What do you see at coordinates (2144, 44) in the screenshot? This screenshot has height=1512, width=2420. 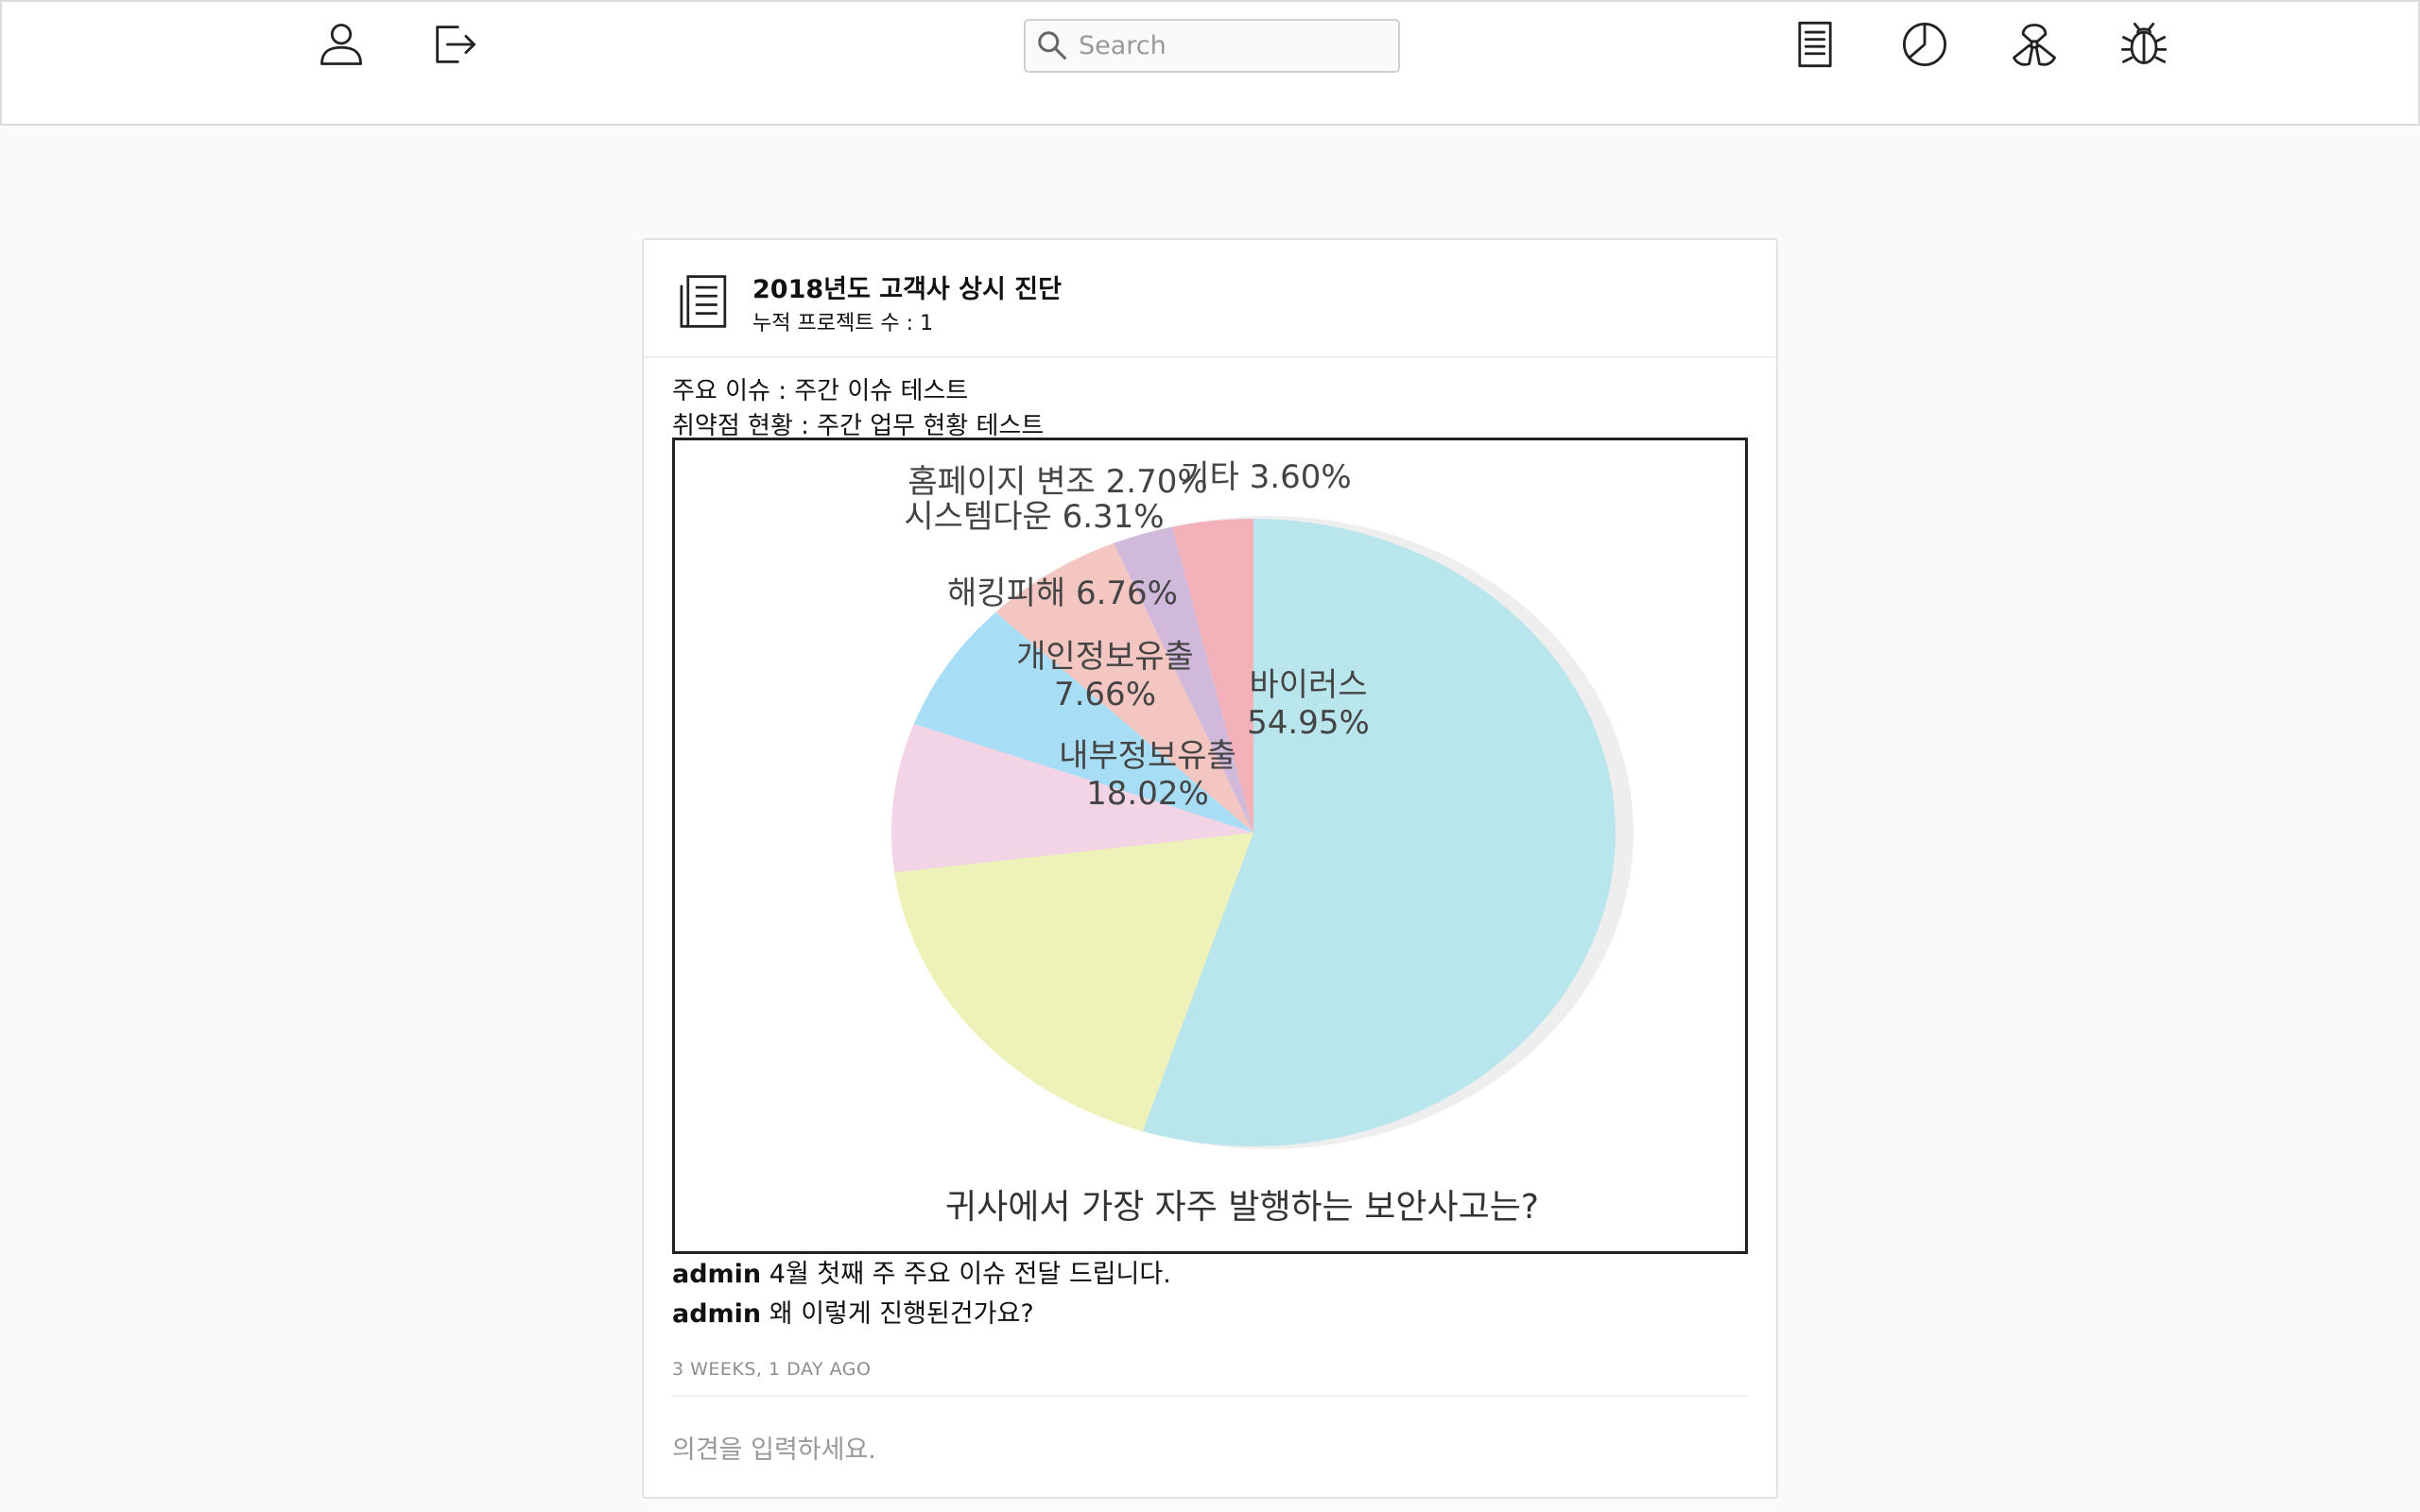 I see `bug-icon` at bounding box center [2144, 44].